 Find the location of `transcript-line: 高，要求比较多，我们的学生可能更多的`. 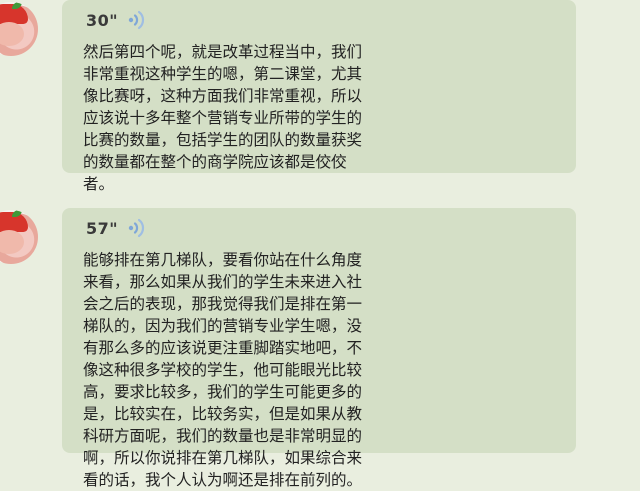

transcript-line: 高，要求比较多，我们的学生可能更多的 is located at coordinates (223, 392).